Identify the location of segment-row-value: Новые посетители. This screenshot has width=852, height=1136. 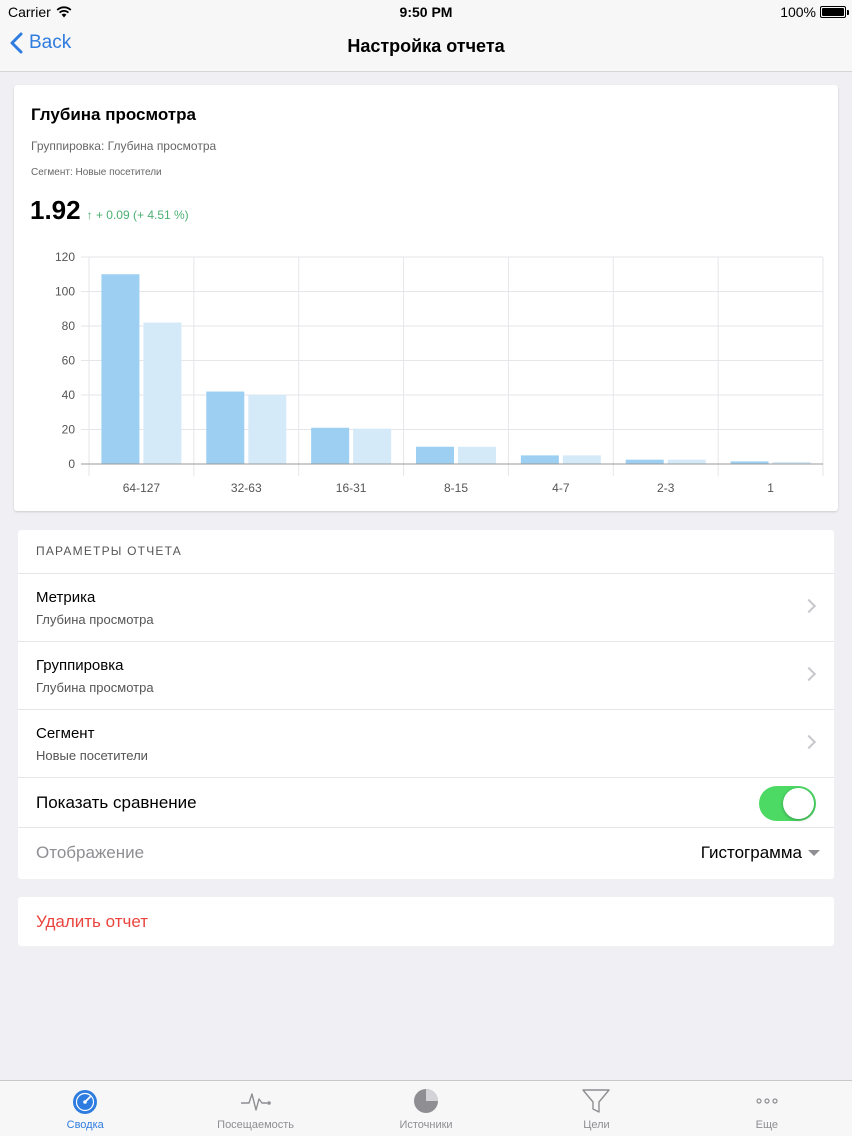
(92, 755).